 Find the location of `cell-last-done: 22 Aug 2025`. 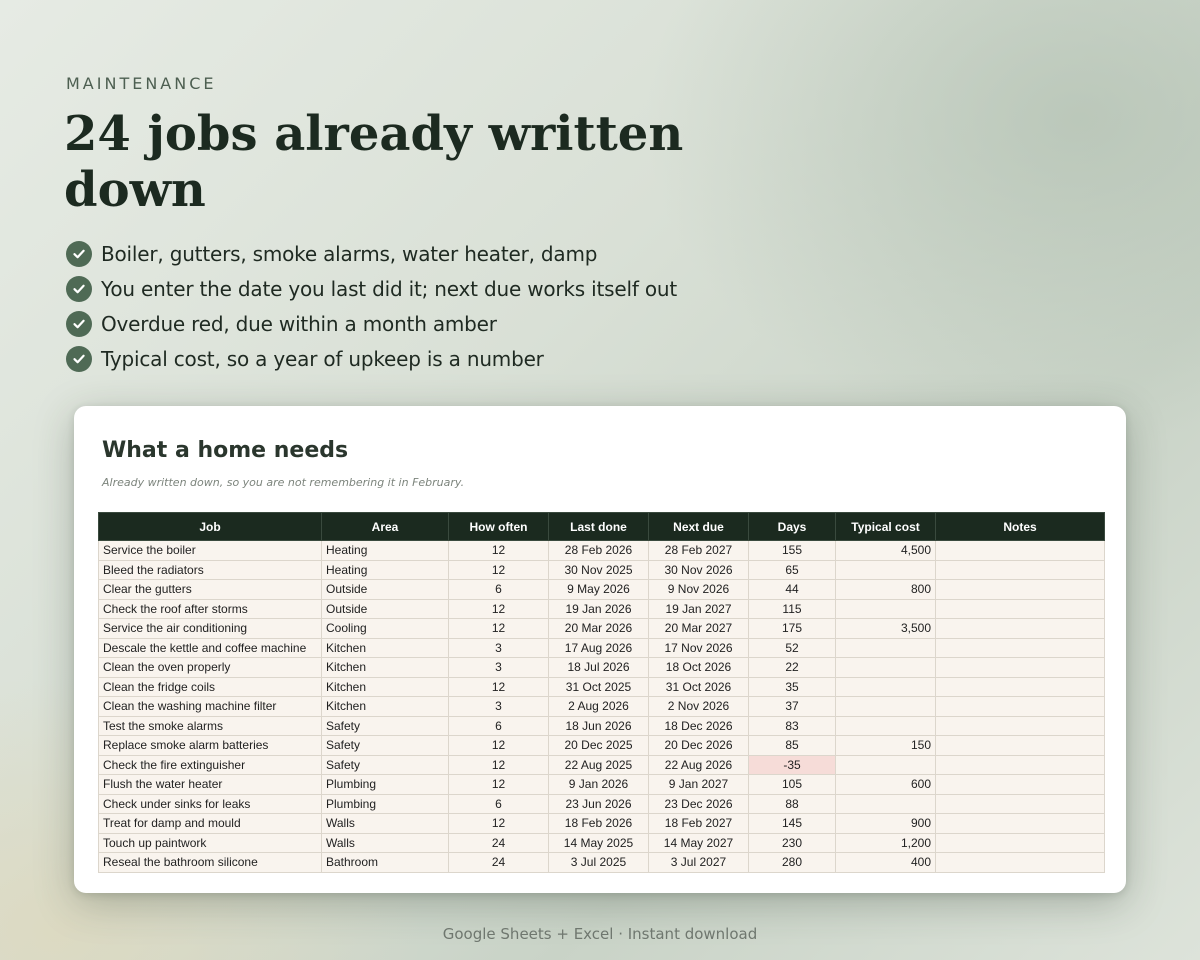

cell-last-done: 22 Aug 2025 is located at coordinates (598, 764).